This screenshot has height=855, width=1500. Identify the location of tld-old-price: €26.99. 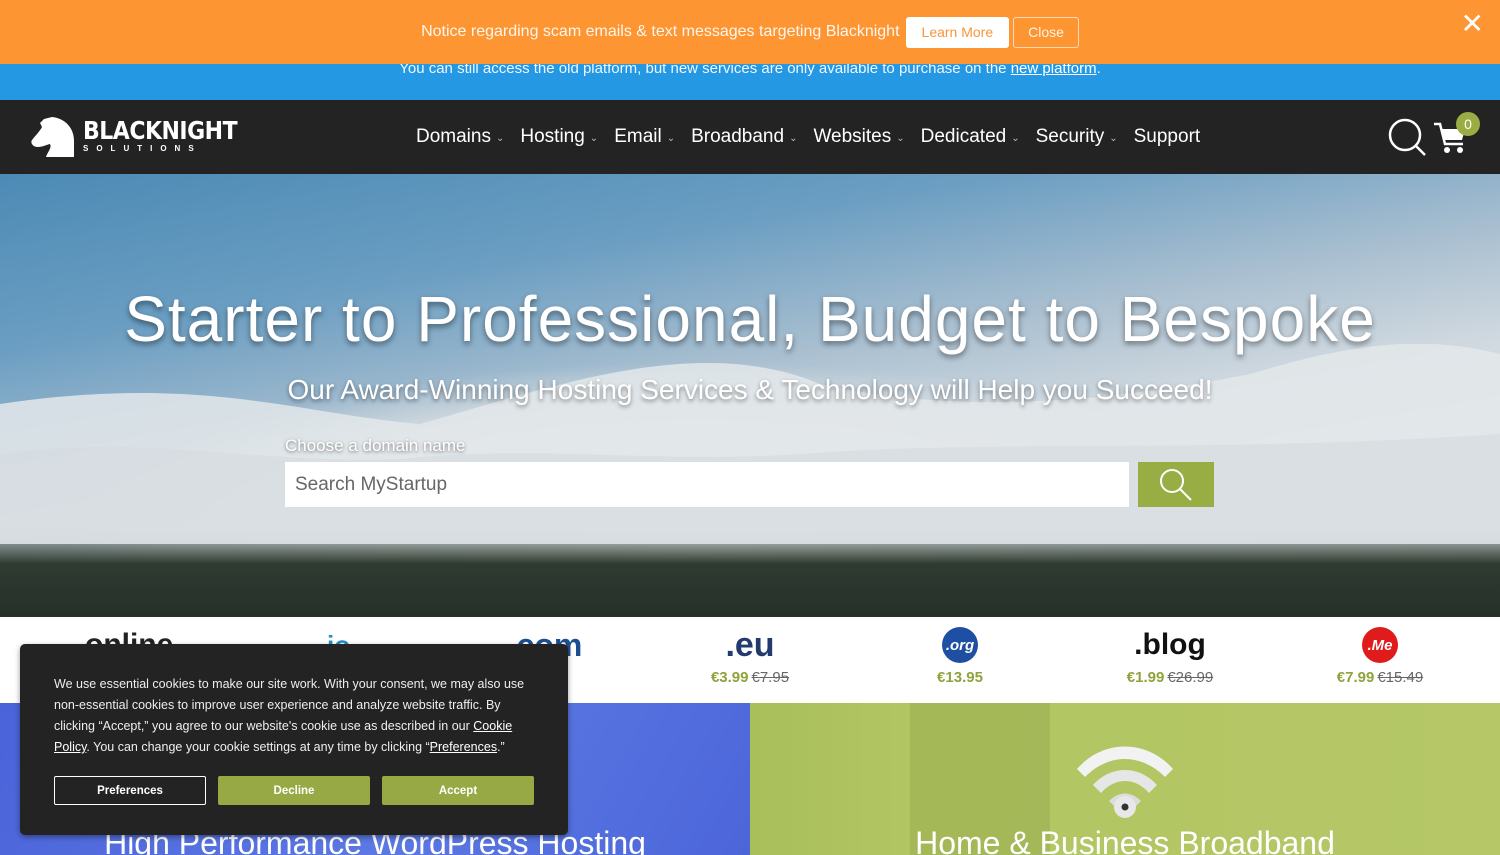
(1190, 677).